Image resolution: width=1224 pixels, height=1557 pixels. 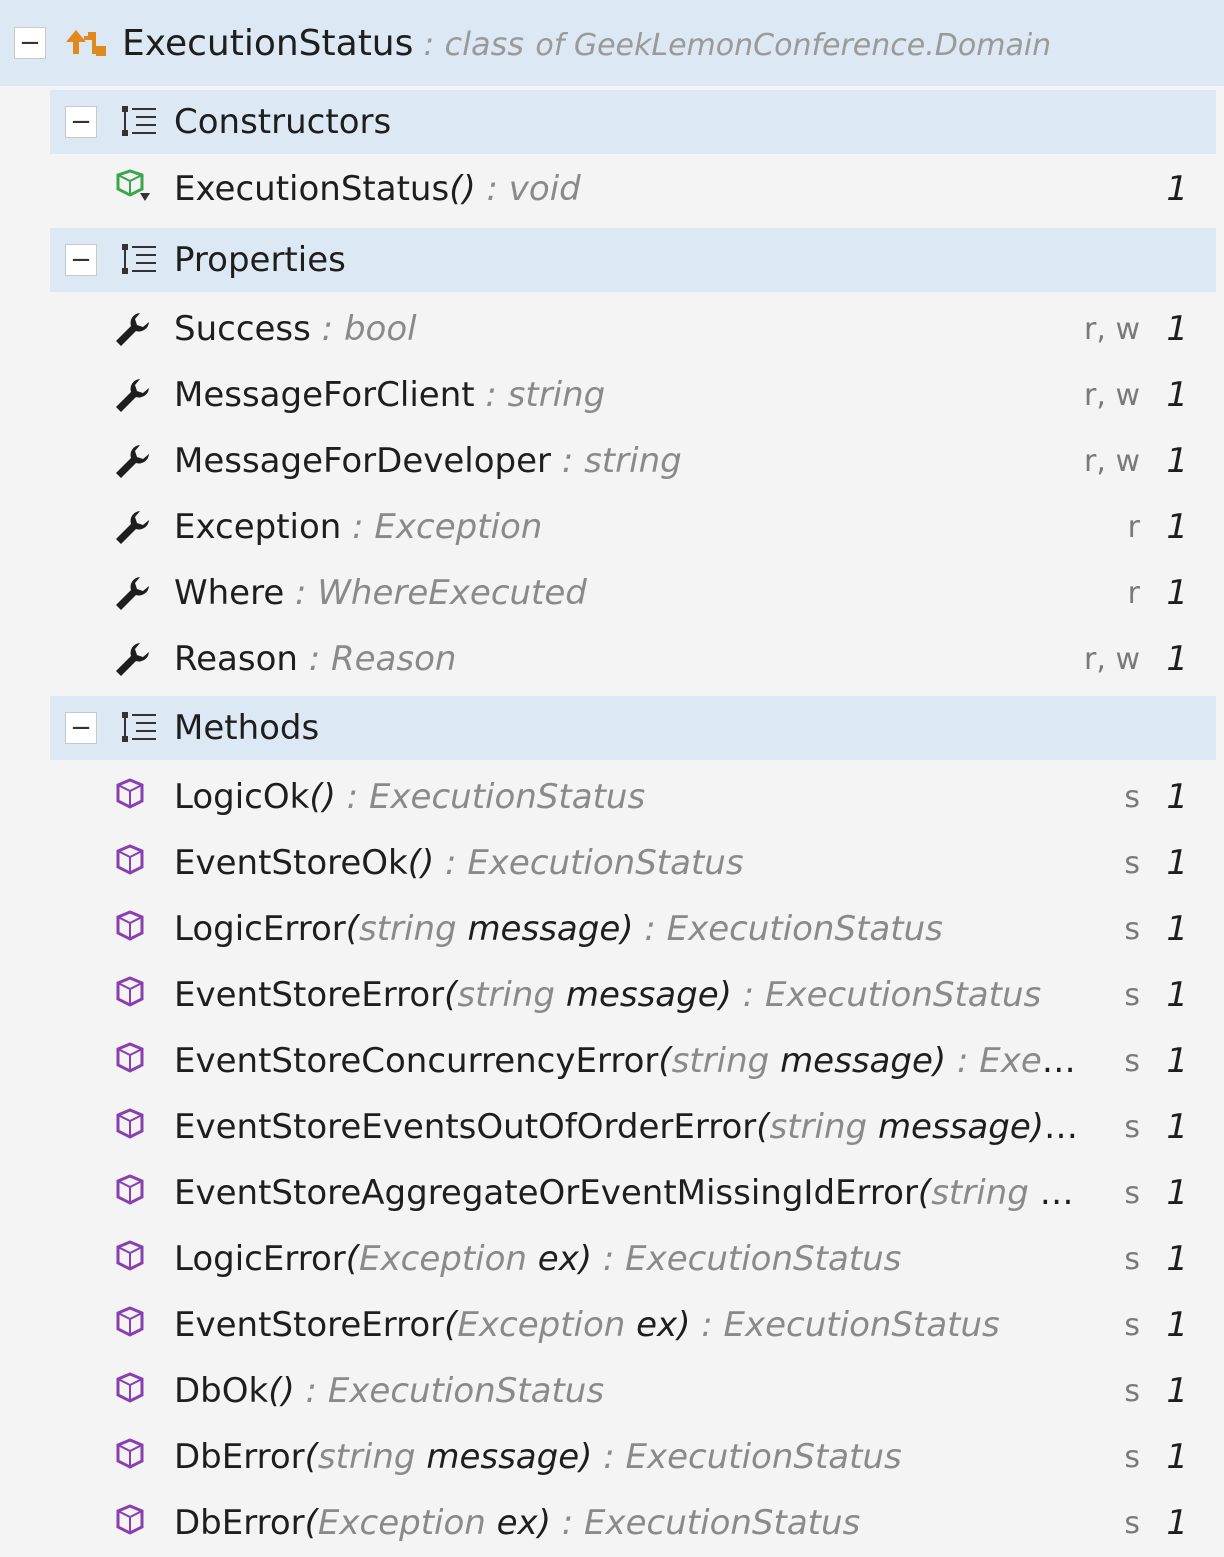 I want to click on group-label: Constructors, so click(x=283, y=122).